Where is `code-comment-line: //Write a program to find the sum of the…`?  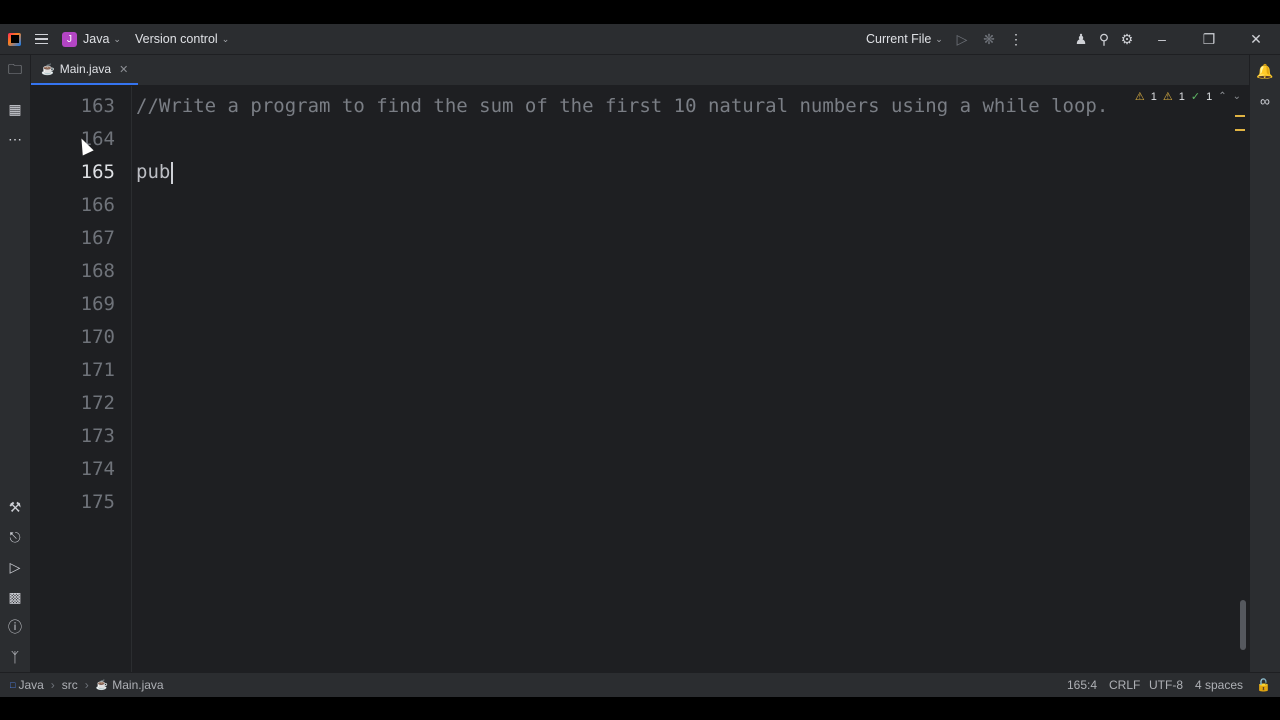 code-comment-line: //Write a program to find the sum of the… is located at coordinates (622, 106).